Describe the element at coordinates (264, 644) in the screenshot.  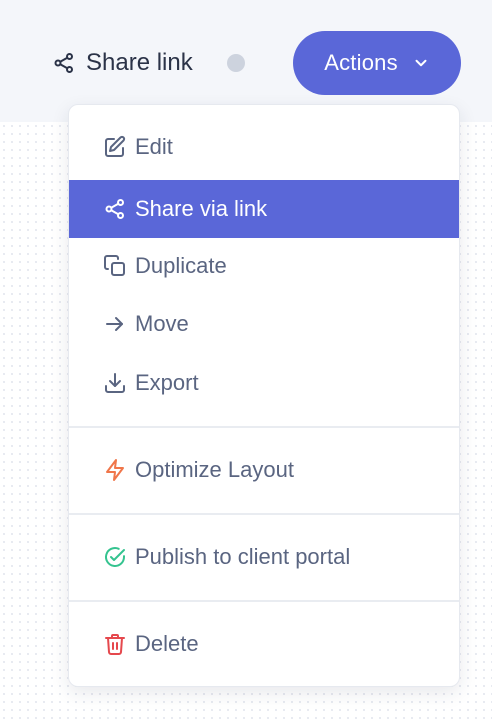
I see `menu-item-delete: Delete` at that location.